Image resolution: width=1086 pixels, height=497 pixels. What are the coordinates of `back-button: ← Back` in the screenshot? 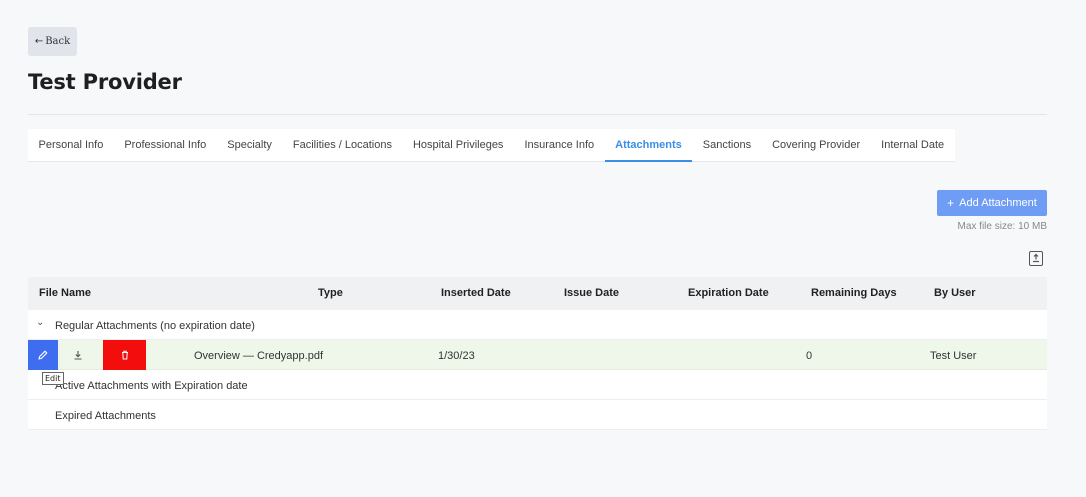 It's located at (52, 41).